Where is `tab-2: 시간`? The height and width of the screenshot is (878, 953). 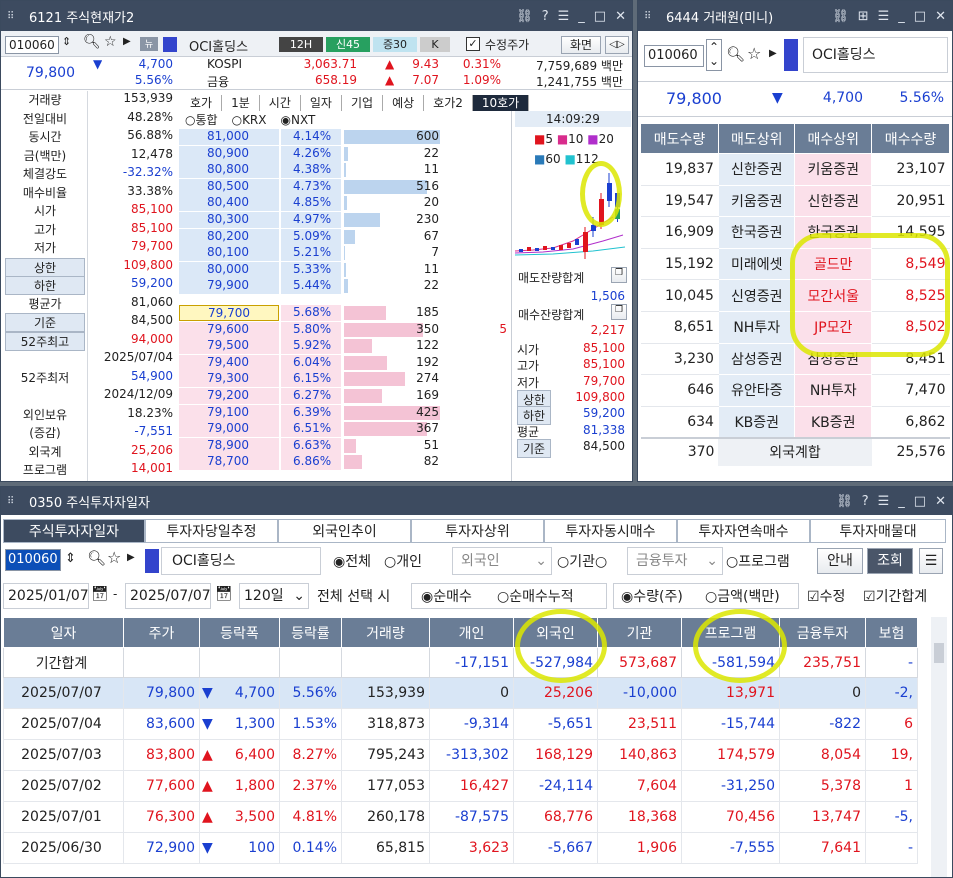
tab-2: 시간 is located at coordinates (280, 103).